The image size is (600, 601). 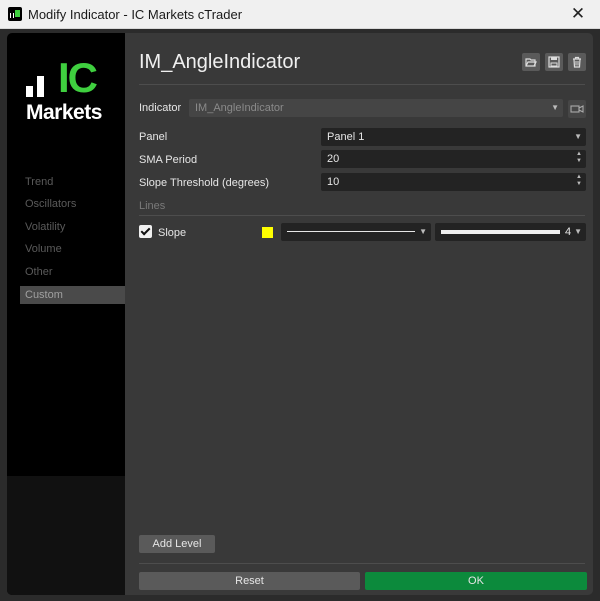 I want to click on camera-button, so click(x=577, y=109).